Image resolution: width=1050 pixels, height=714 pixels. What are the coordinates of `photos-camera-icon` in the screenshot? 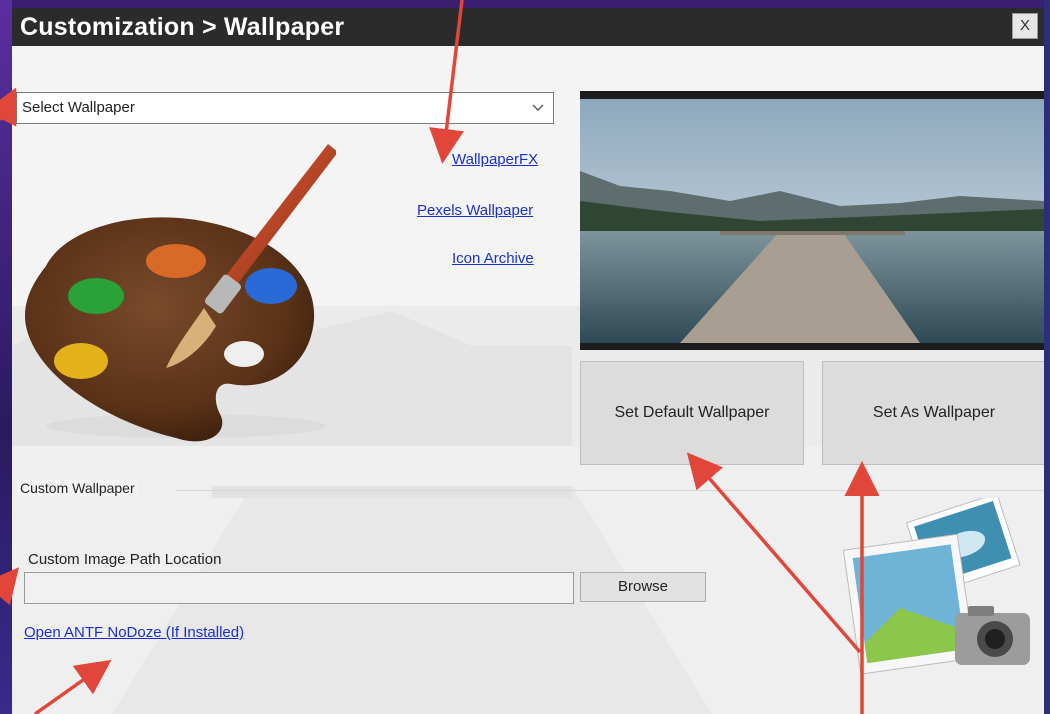 It's located at (936, 586).